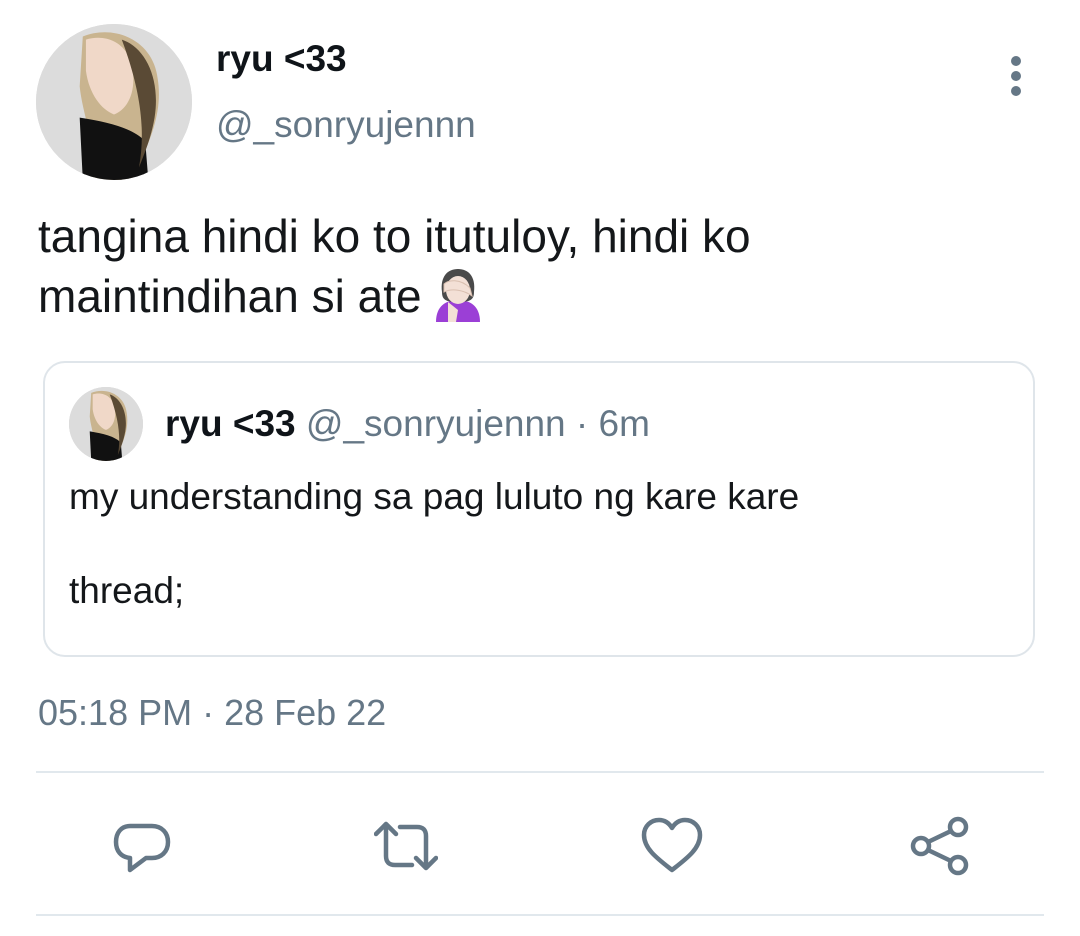 Image resolution: width=1080 pixels, height=936 pixels. What do you see at coordinates (394, 236) in the screenshot?
I see `tweet-text-line: tangina hindi ko to itutuloy, hindi ko` at bounding box center [394, 236].